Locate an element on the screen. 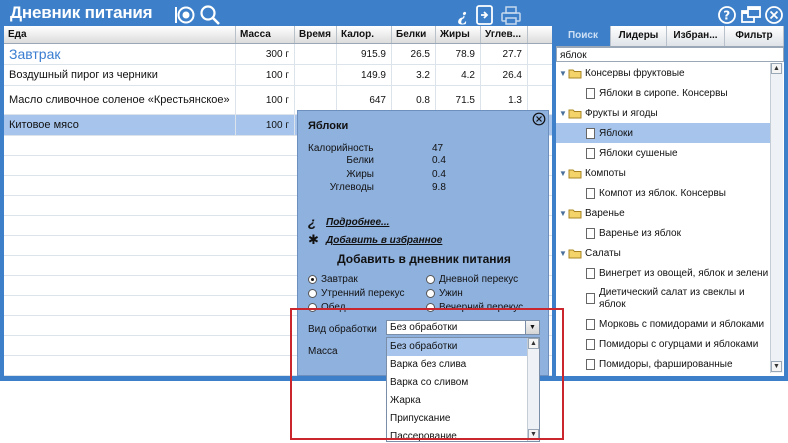 The height and width of the screenshot is (443, 788). tree-item-label: Помидоры, фаршированные is located at coordinates (666, 364).